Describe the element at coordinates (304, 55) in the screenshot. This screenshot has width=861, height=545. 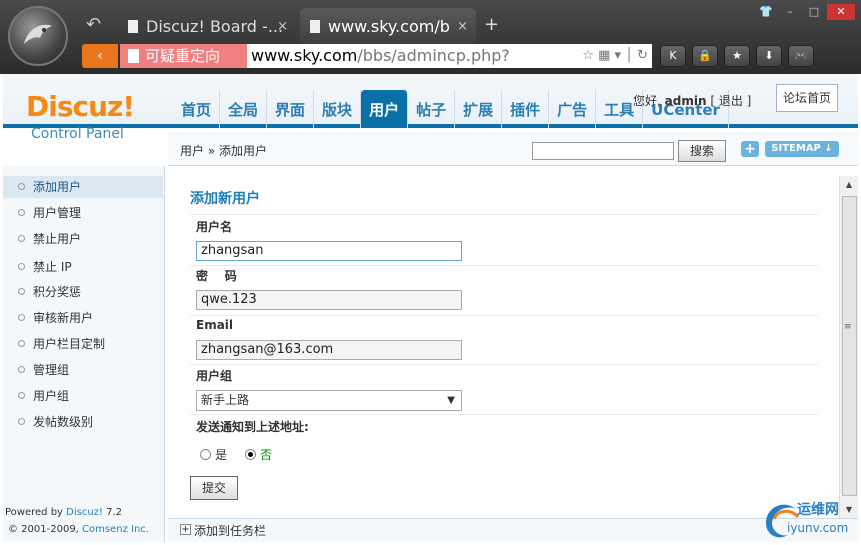
I see `url-host: www.sky.com` at that location.